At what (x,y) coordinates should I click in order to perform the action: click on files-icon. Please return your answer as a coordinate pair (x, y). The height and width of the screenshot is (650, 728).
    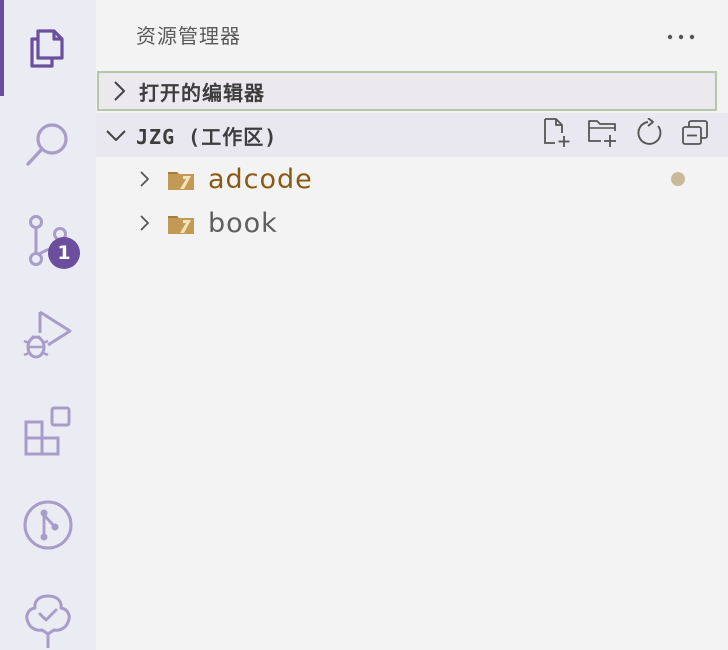
    Looking at the image, I should click on (48, 48).